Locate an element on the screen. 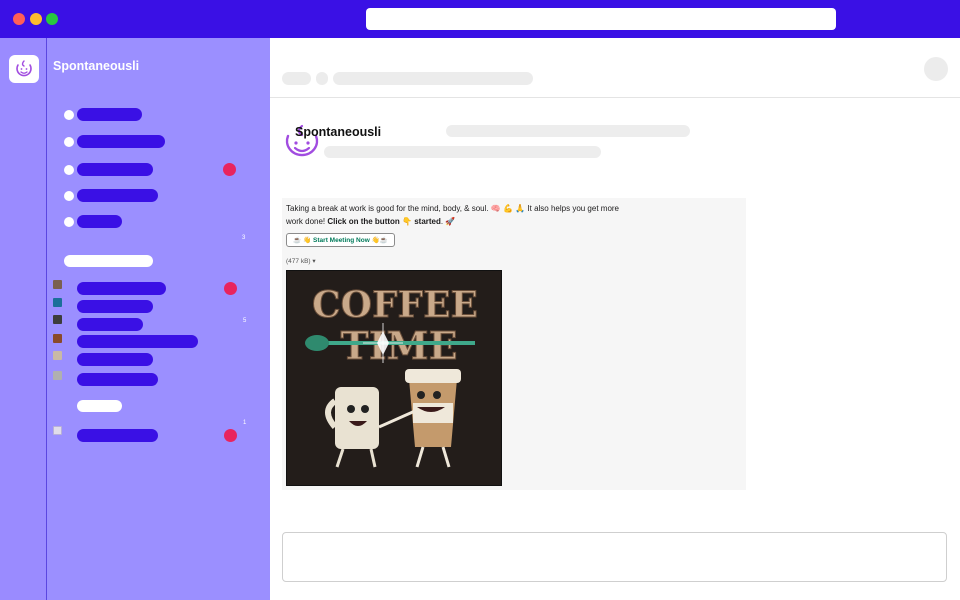 The width and height of the screenshot is (960, 600). file-size-toggle: (477 kB) ▾ is located at coordinates (301, 261).